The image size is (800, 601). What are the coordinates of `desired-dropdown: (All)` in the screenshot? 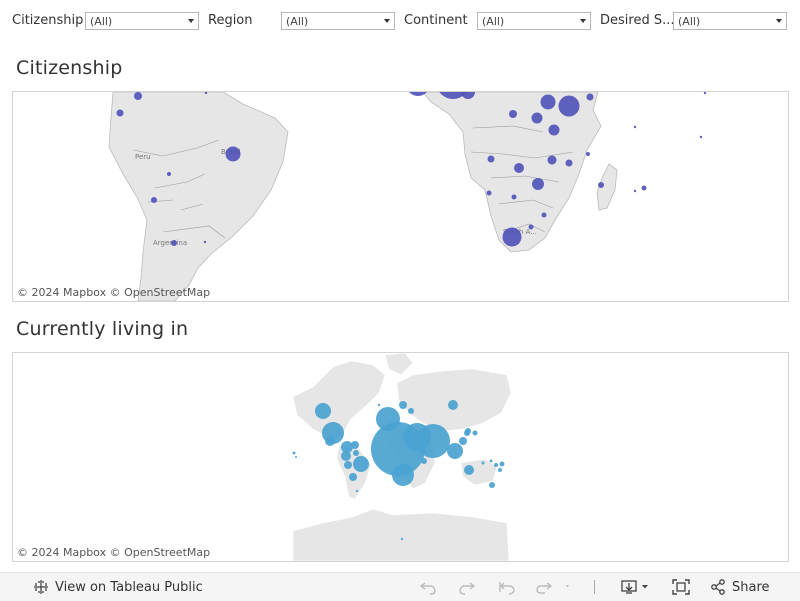 It's located at (730, 21).